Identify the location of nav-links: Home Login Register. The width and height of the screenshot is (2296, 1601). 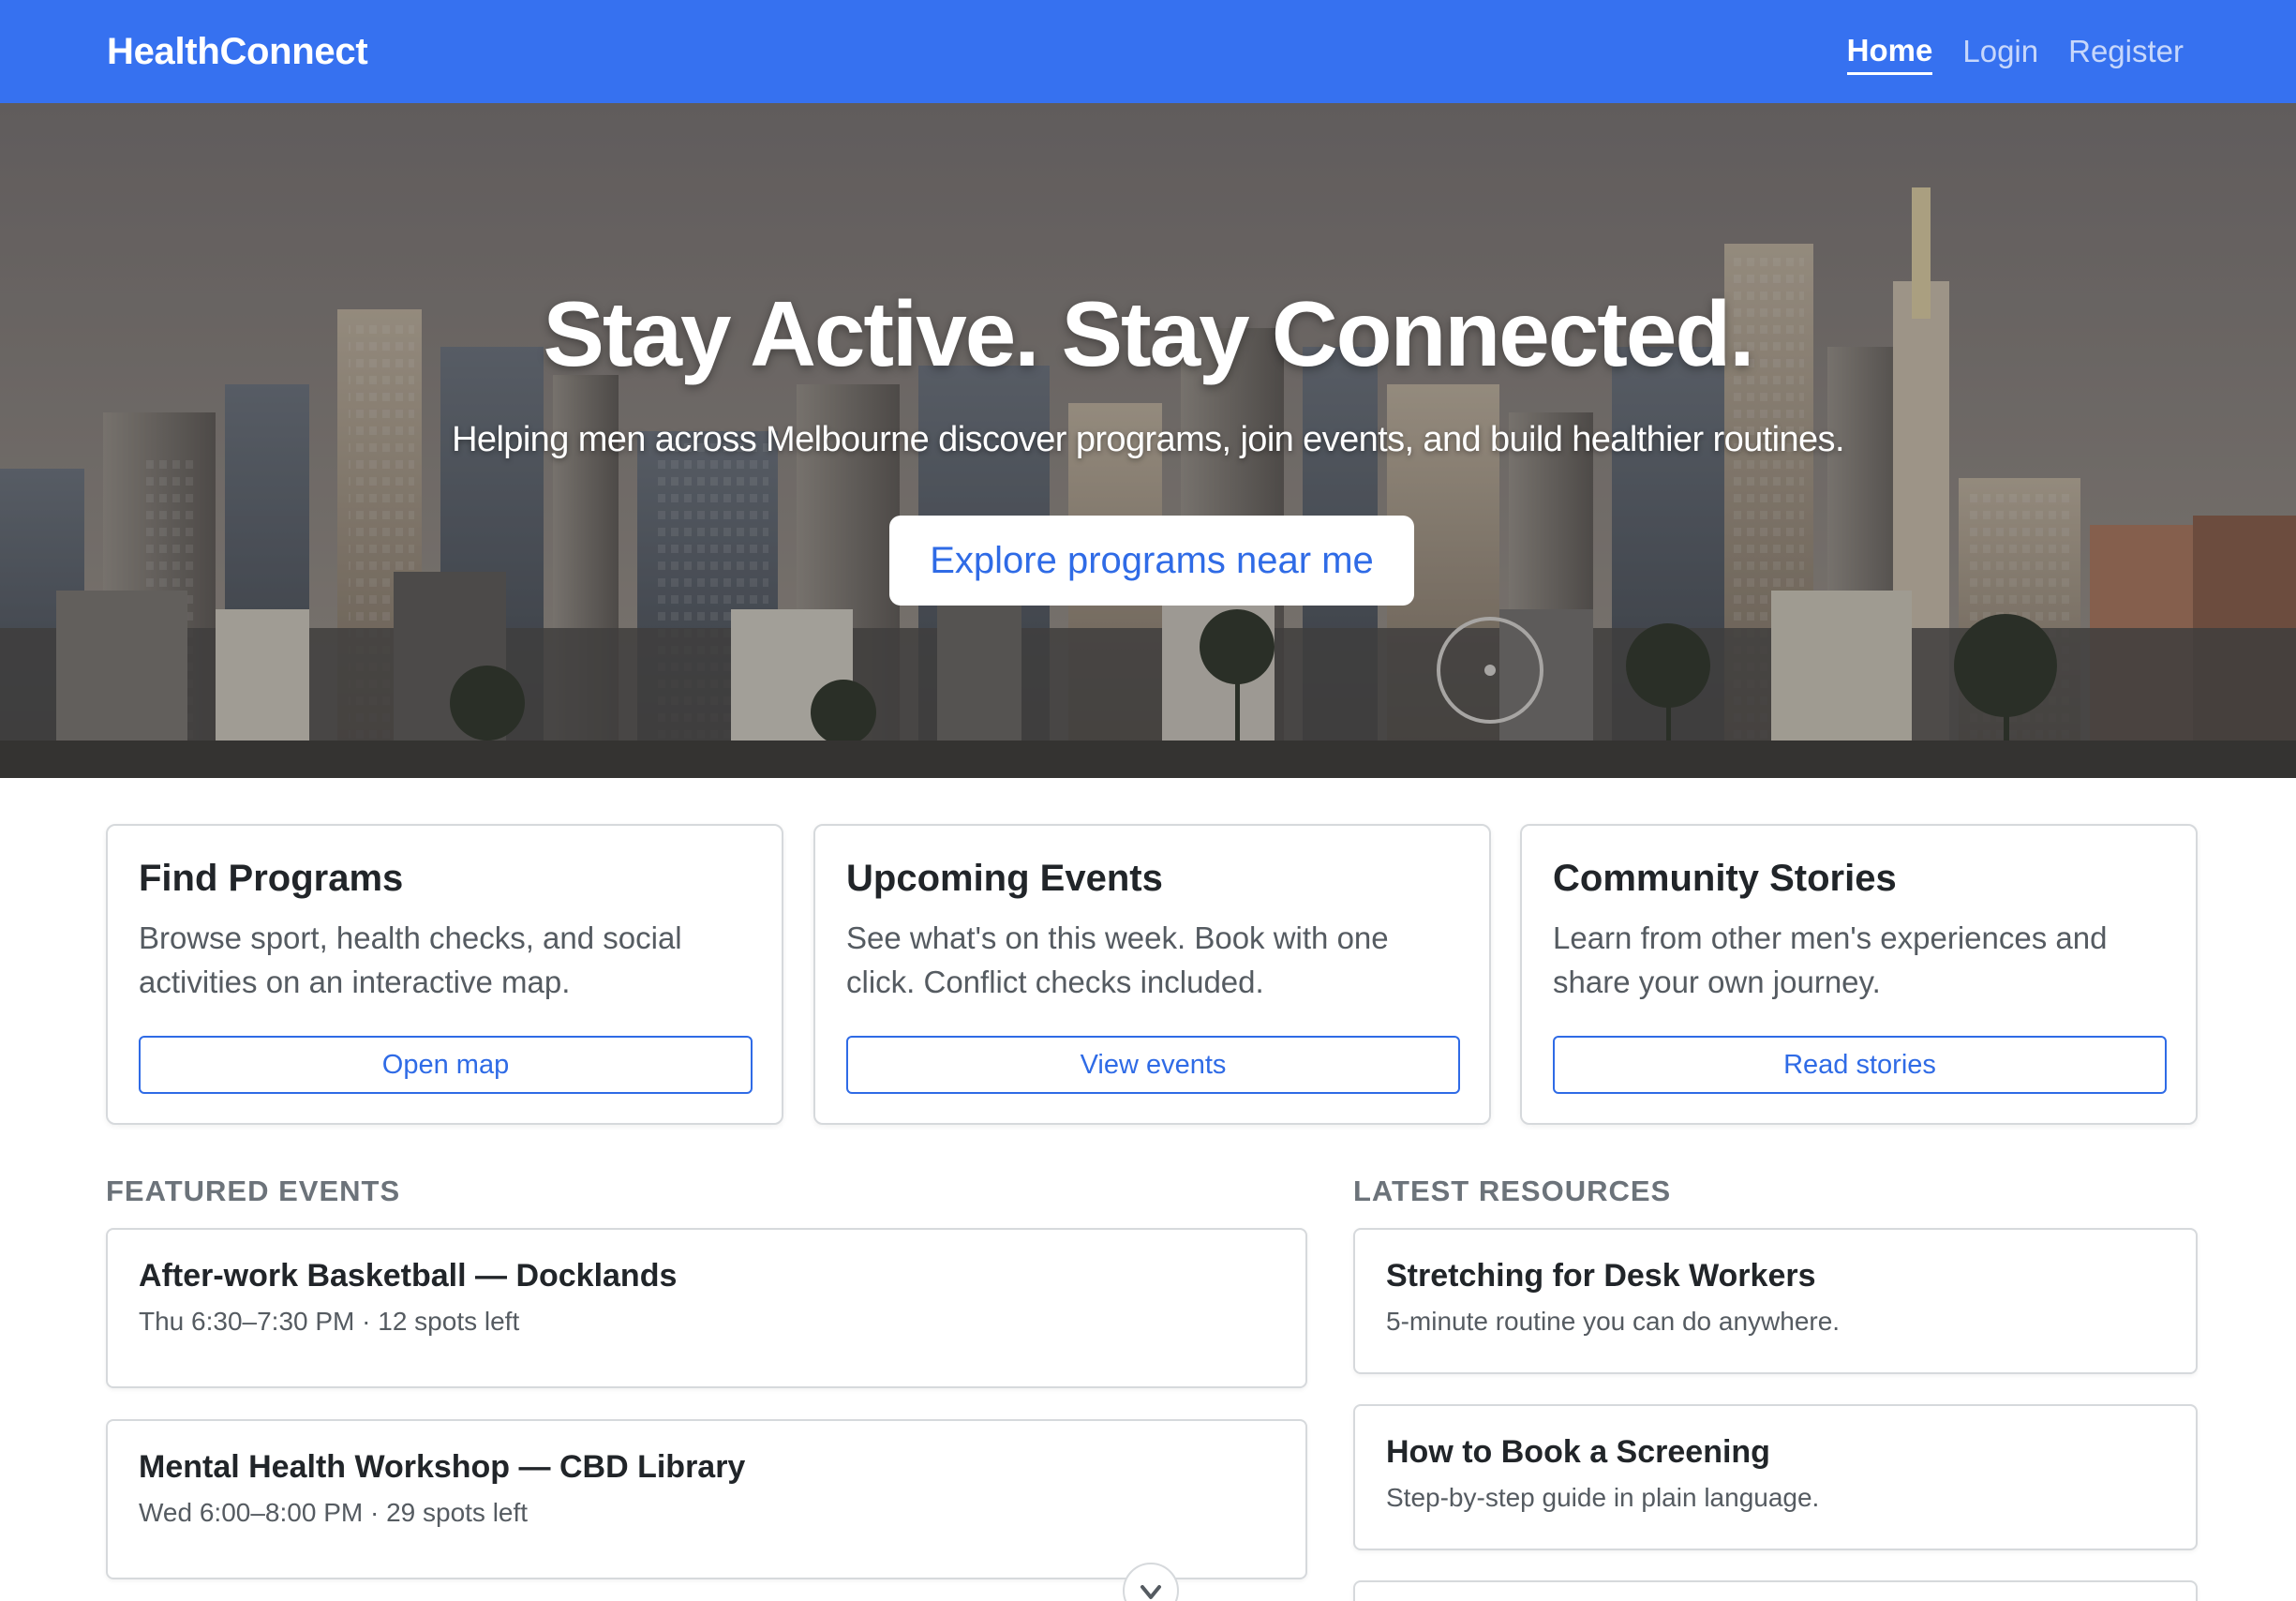
(2015, 51).